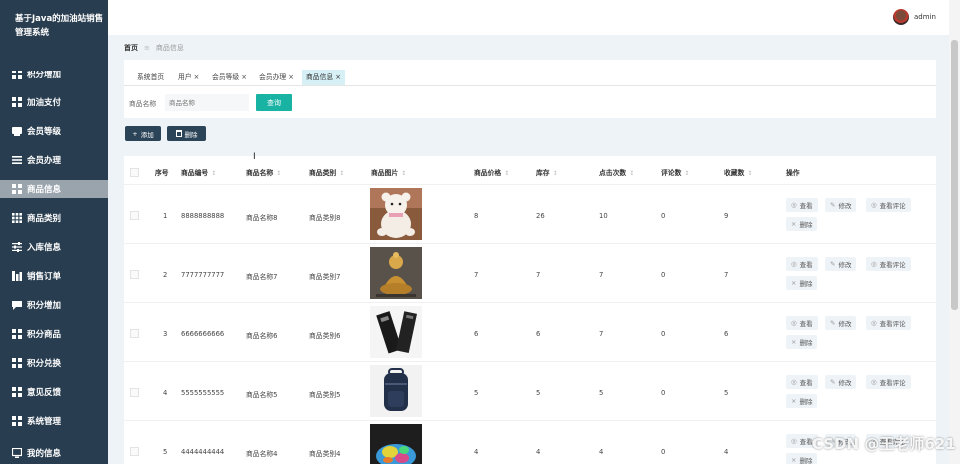 The height and width of the screenshot is (464, 960). What do you see at coordinates (530, 272) in the screenshot?
I see `table-row: 2 7777777777 商品名称7 商品类别7 7 7 7 0 7 ◎ 查看 ✎ 修改 ◎ 查看评论 × 删除` at bounding box center [530, 272].